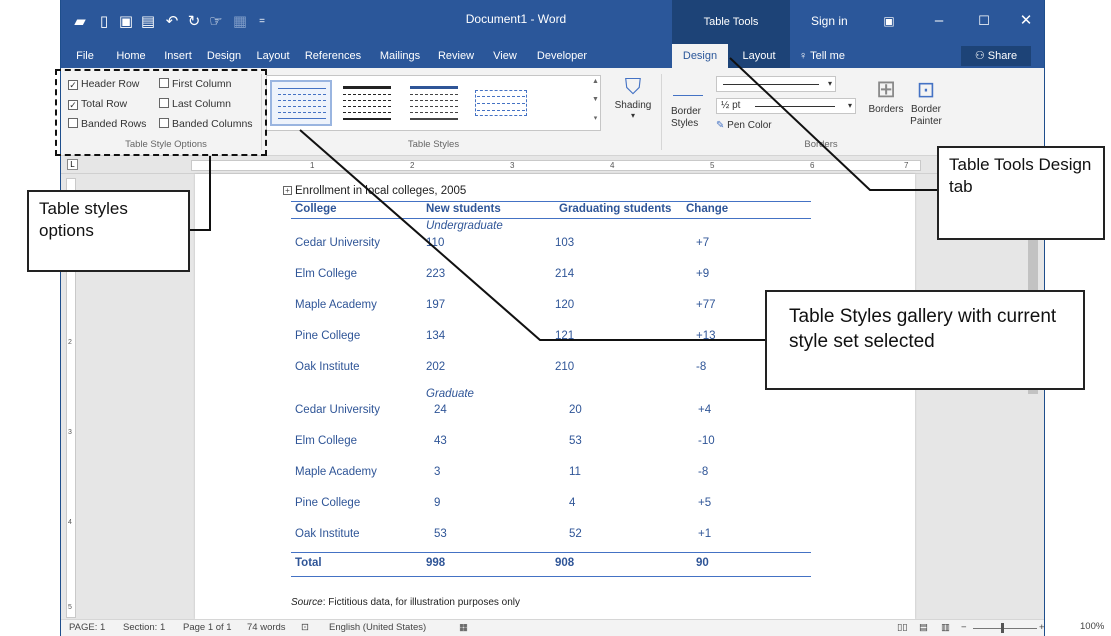 This screenshot has width=1111, height=636. What do you see at coordinates (562, 56) in the screenshot?
I see `tab-developer: Developer` at bounding box center [562, 56].